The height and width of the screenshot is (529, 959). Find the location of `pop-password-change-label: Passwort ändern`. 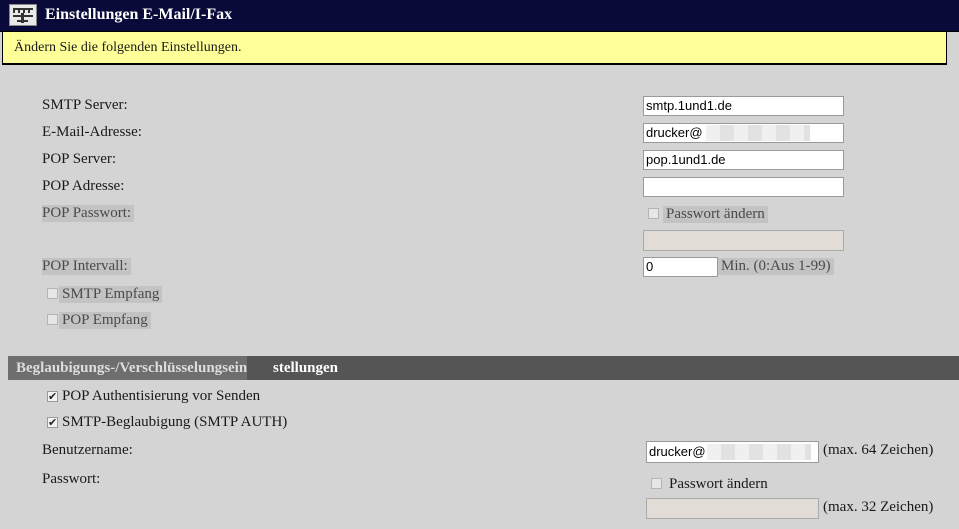

pop-password-change-label: Passwort ändern is located at coordinates (715, 214).